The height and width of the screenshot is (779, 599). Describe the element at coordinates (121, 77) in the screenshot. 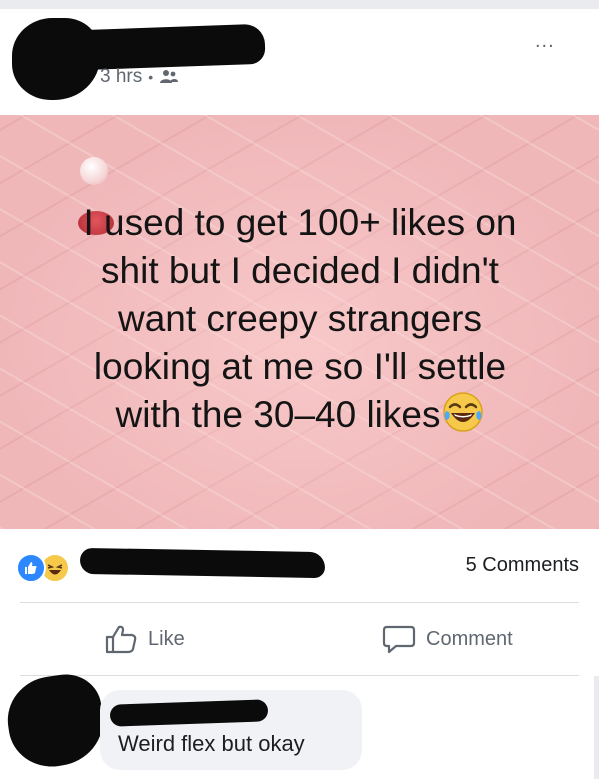

I see `timestamp: 3 hrs` at that location.